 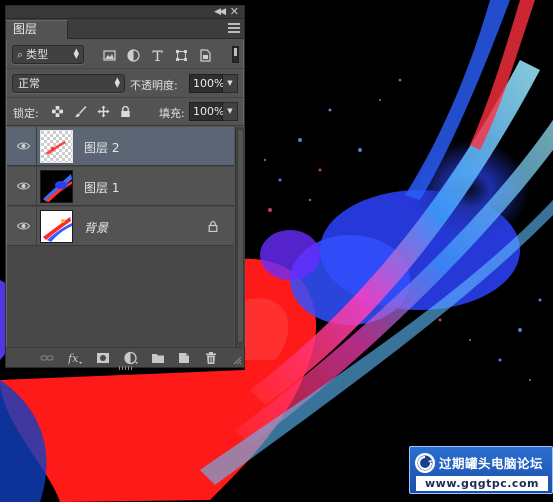 What do you see at coordinates (237, 360) in the screenshot?
I see `resize-grip-icon` at bounding box center [237, 360].